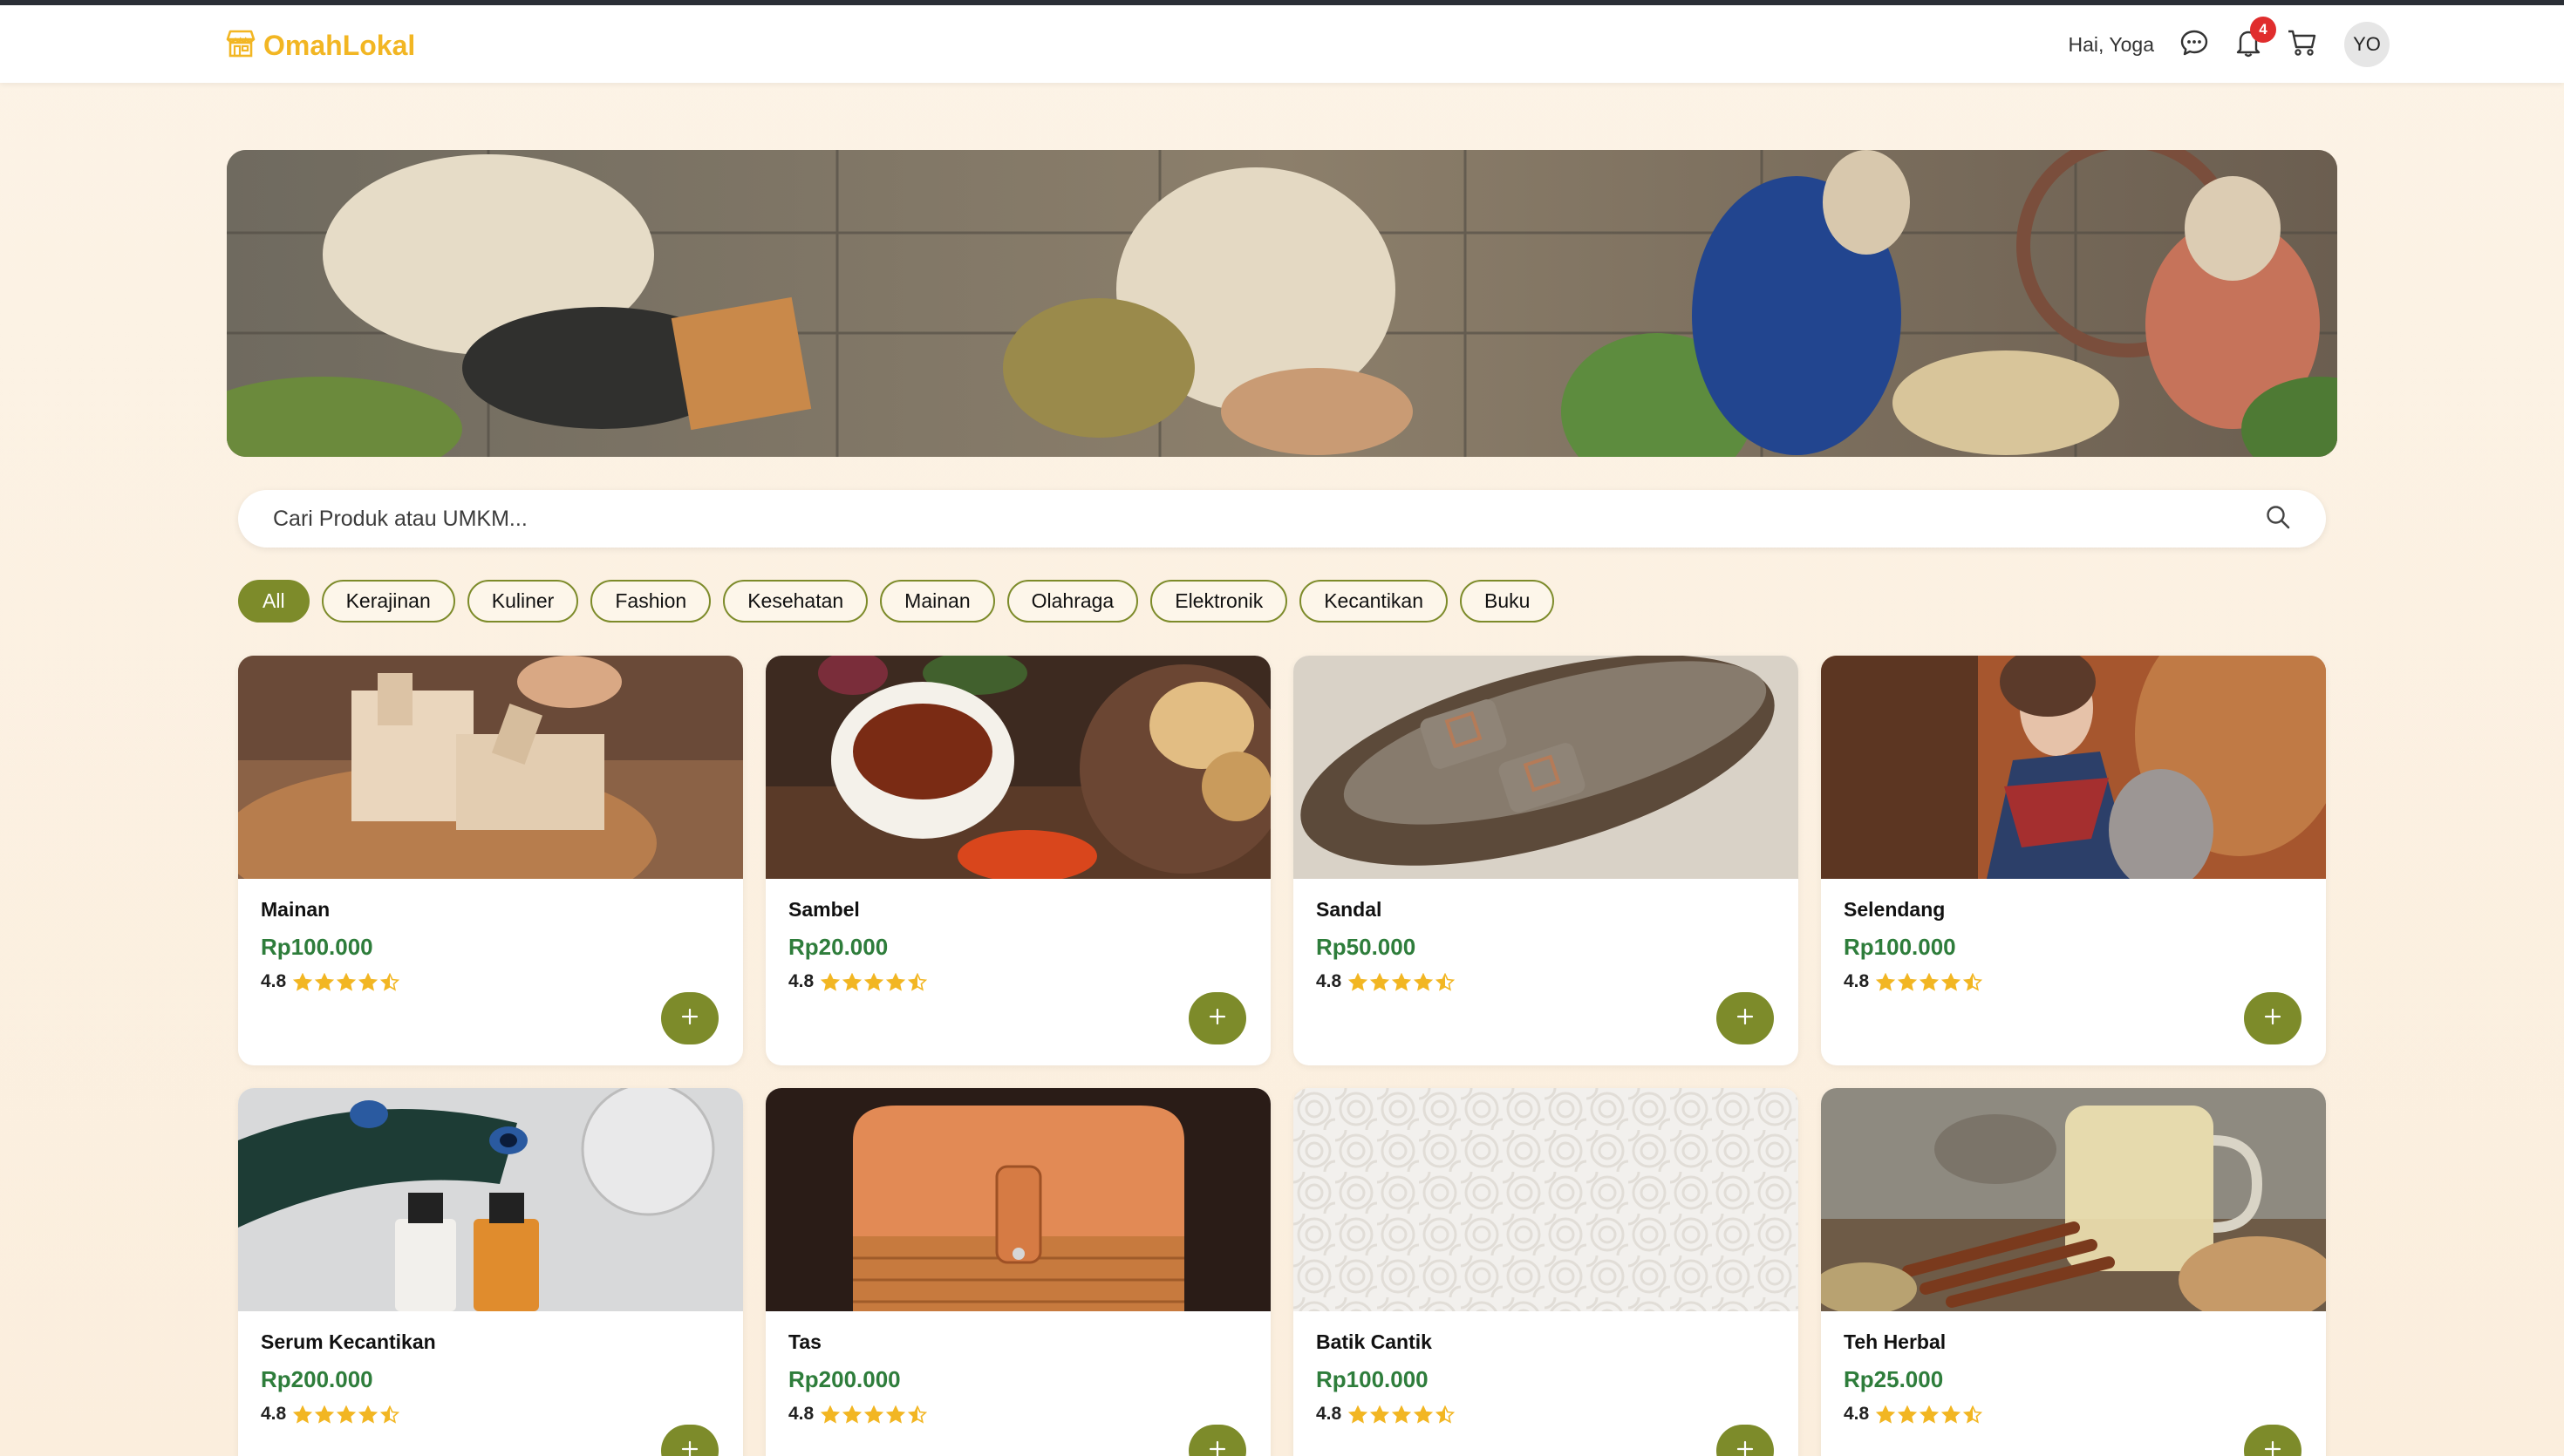 The image size is (2564, 1456). I want to click on cart-button, so click(2302, 44).